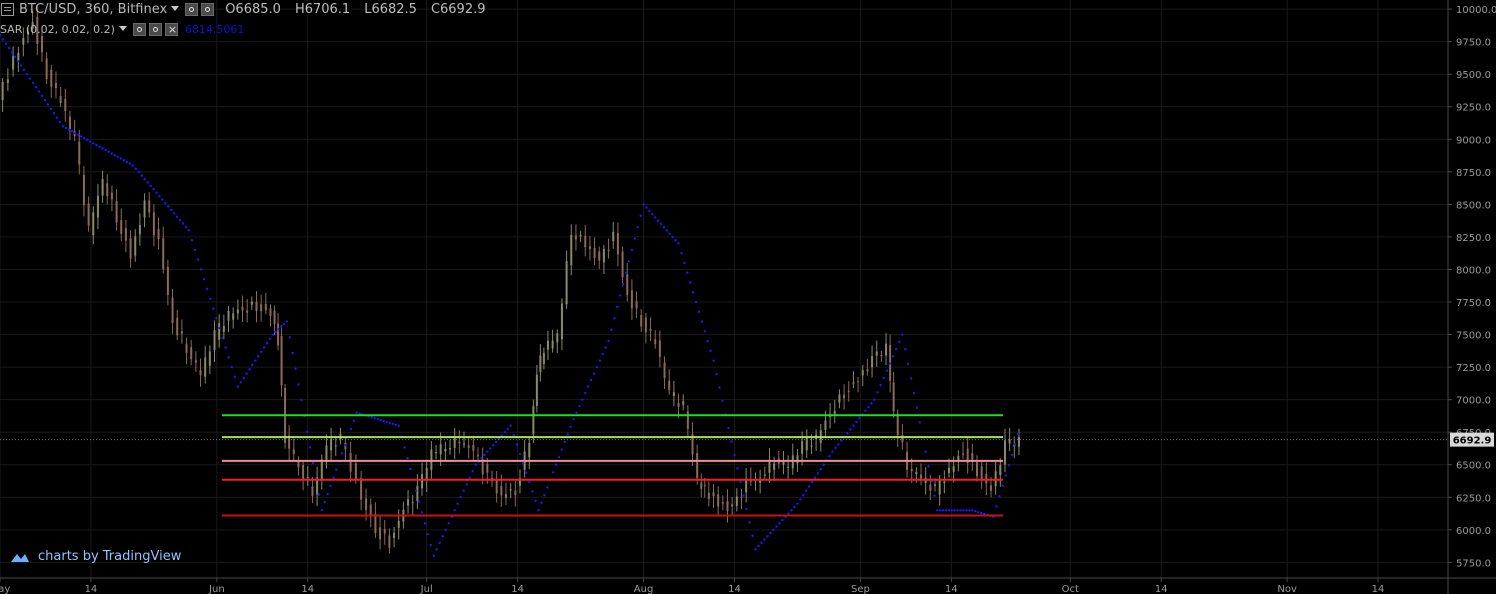 Image resolution: width=1496 pixels, height=594 pixels. Describe the element at coordinates (93, 9) in the screenshot. I see `symbol-label: BTC/USD, 360, Bitfinex` at that location.